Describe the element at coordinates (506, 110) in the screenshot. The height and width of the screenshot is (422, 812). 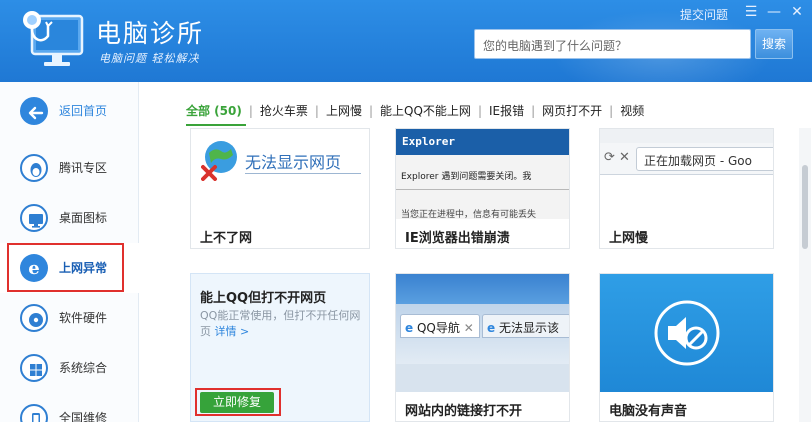
I see `tab-ie-error: IE报错` at that location.